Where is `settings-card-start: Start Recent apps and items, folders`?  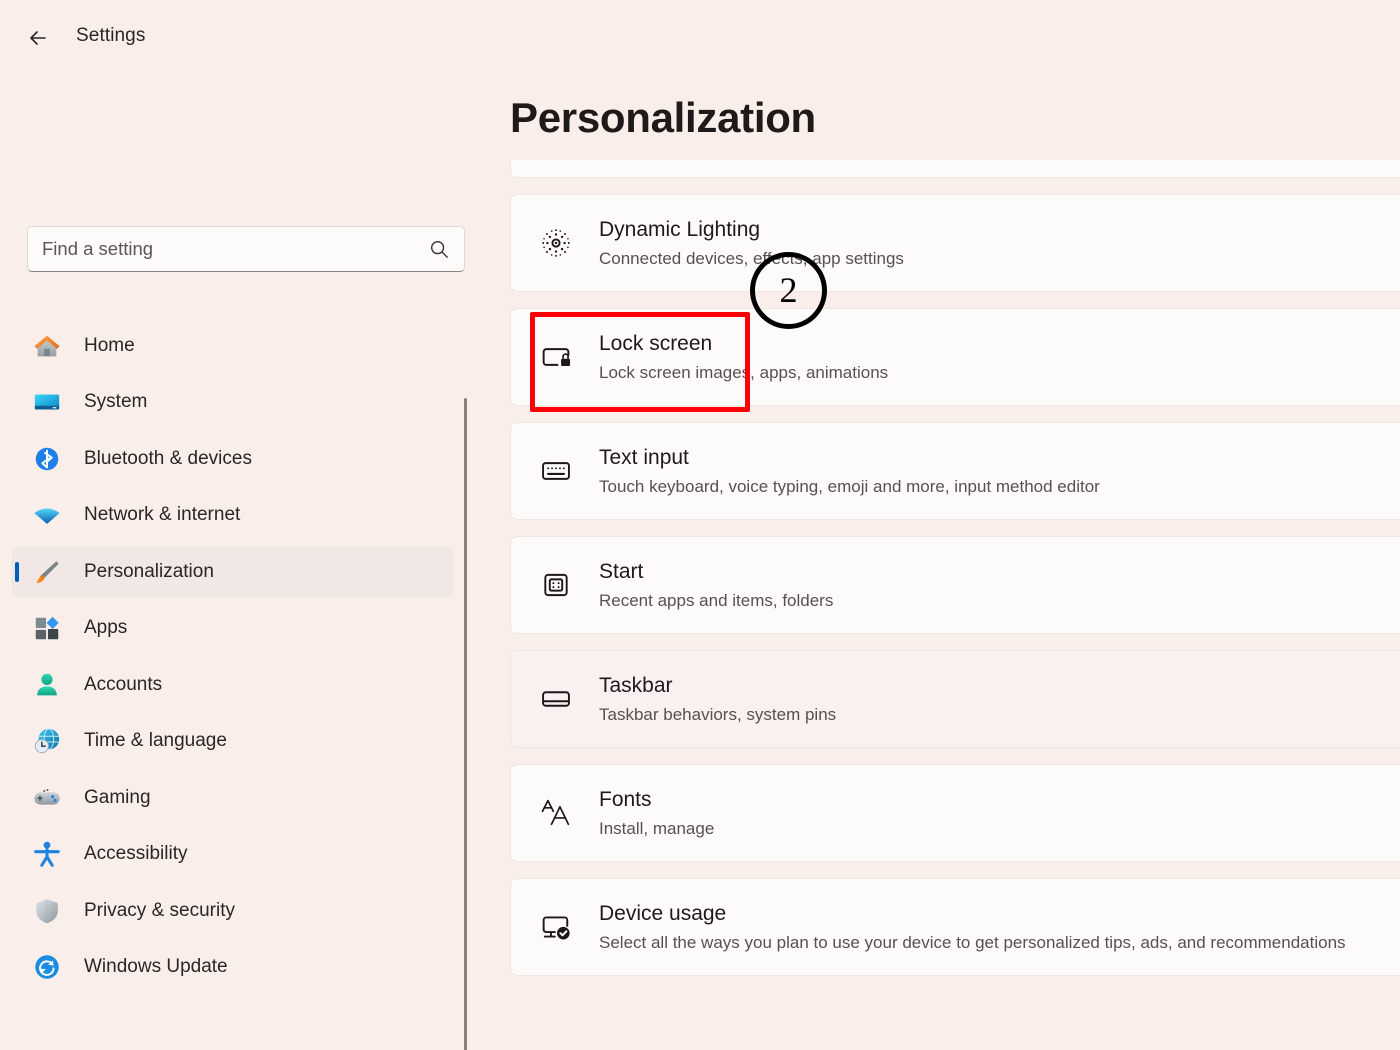
settings-card-start: Start Recent apps and items, folders is located at coordinates (955, 585).